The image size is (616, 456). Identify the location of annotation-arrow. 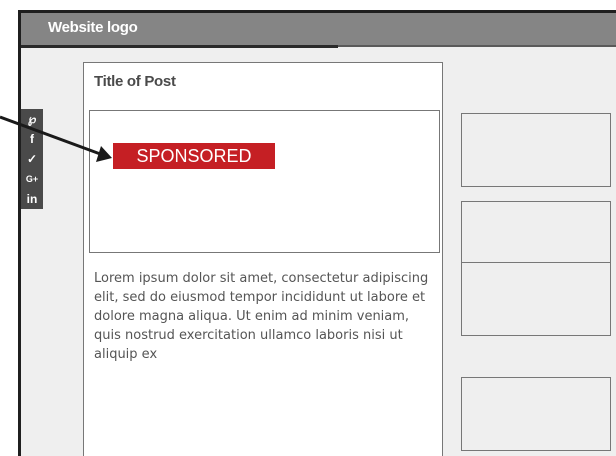
(56, 138).